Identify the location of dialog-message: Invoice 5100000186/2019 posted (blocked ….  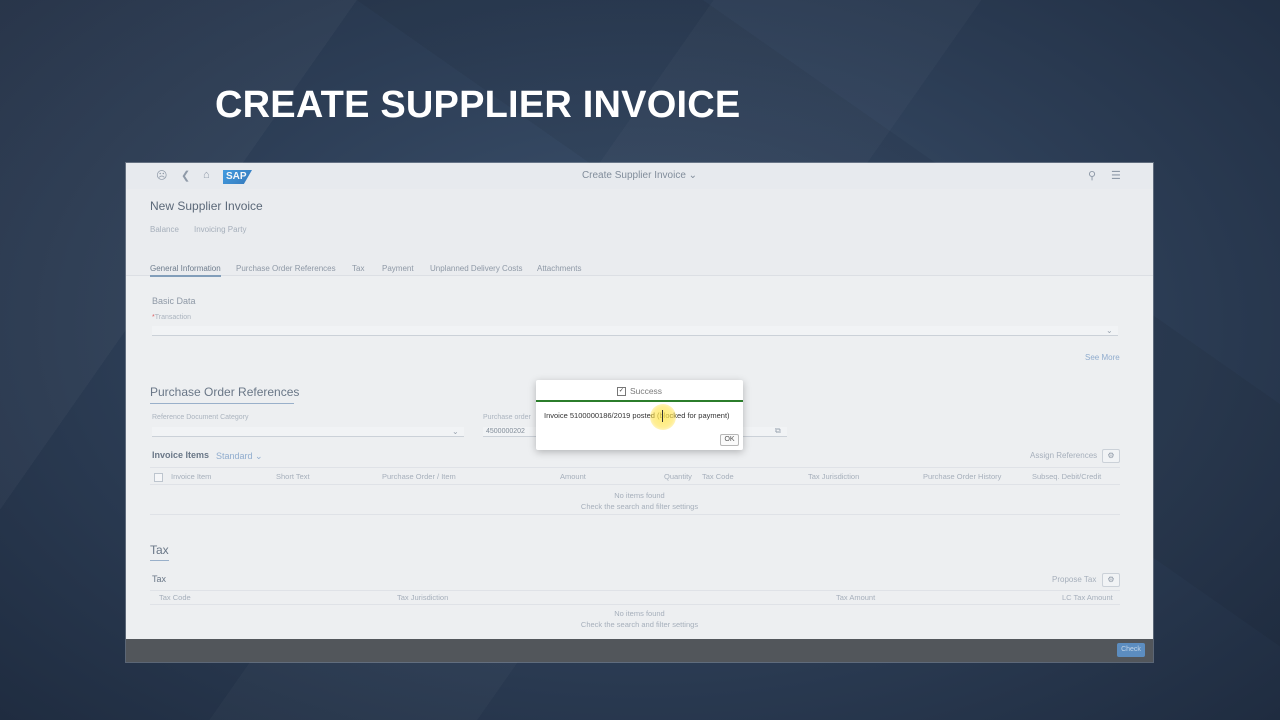
(637, 415).